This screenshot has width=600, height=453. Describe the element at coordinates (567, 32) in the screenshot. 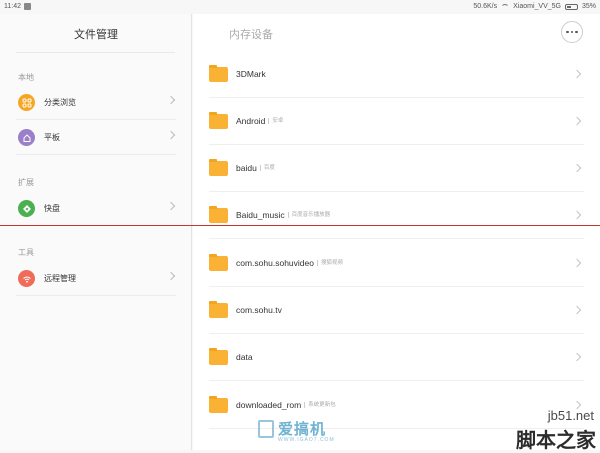

I see `more-icon` at that location.